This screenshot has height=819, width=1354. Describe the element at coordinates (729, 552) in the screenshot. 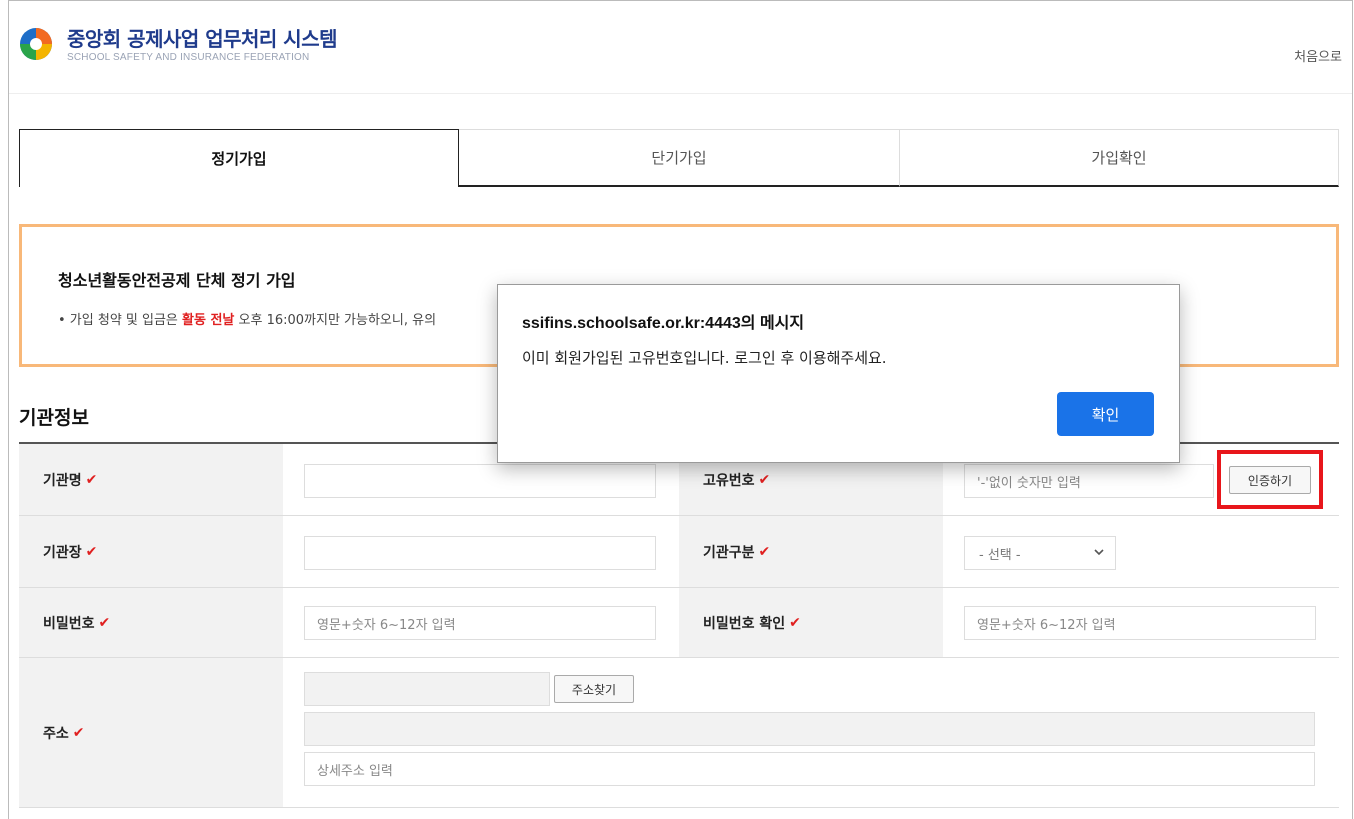

I see `org-type-label: 기관구분` at that location.